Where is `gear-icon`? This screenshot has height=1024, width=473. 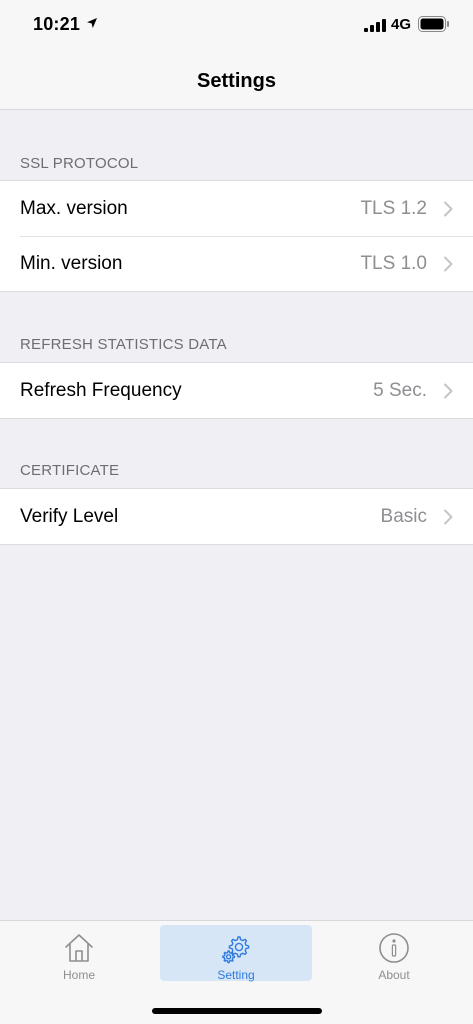
gear-icon is located at coordinates (236, 950).